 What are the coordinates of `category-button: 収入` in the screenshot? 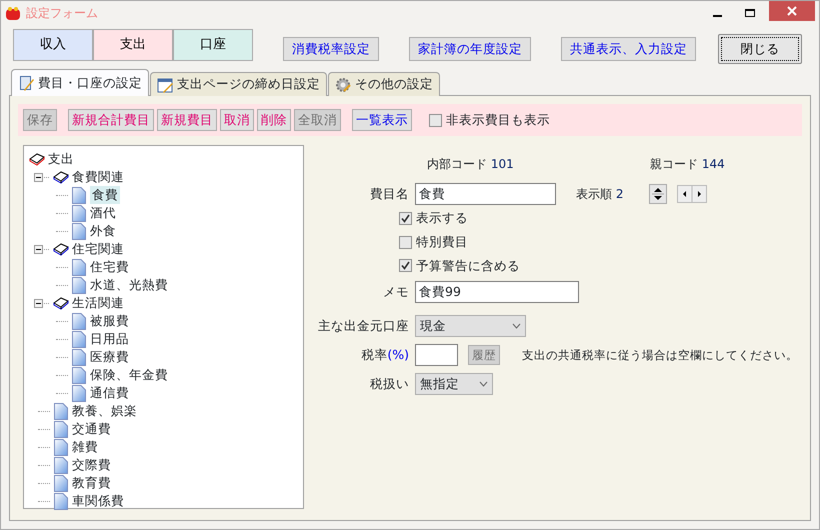 It's located at (53, 45).